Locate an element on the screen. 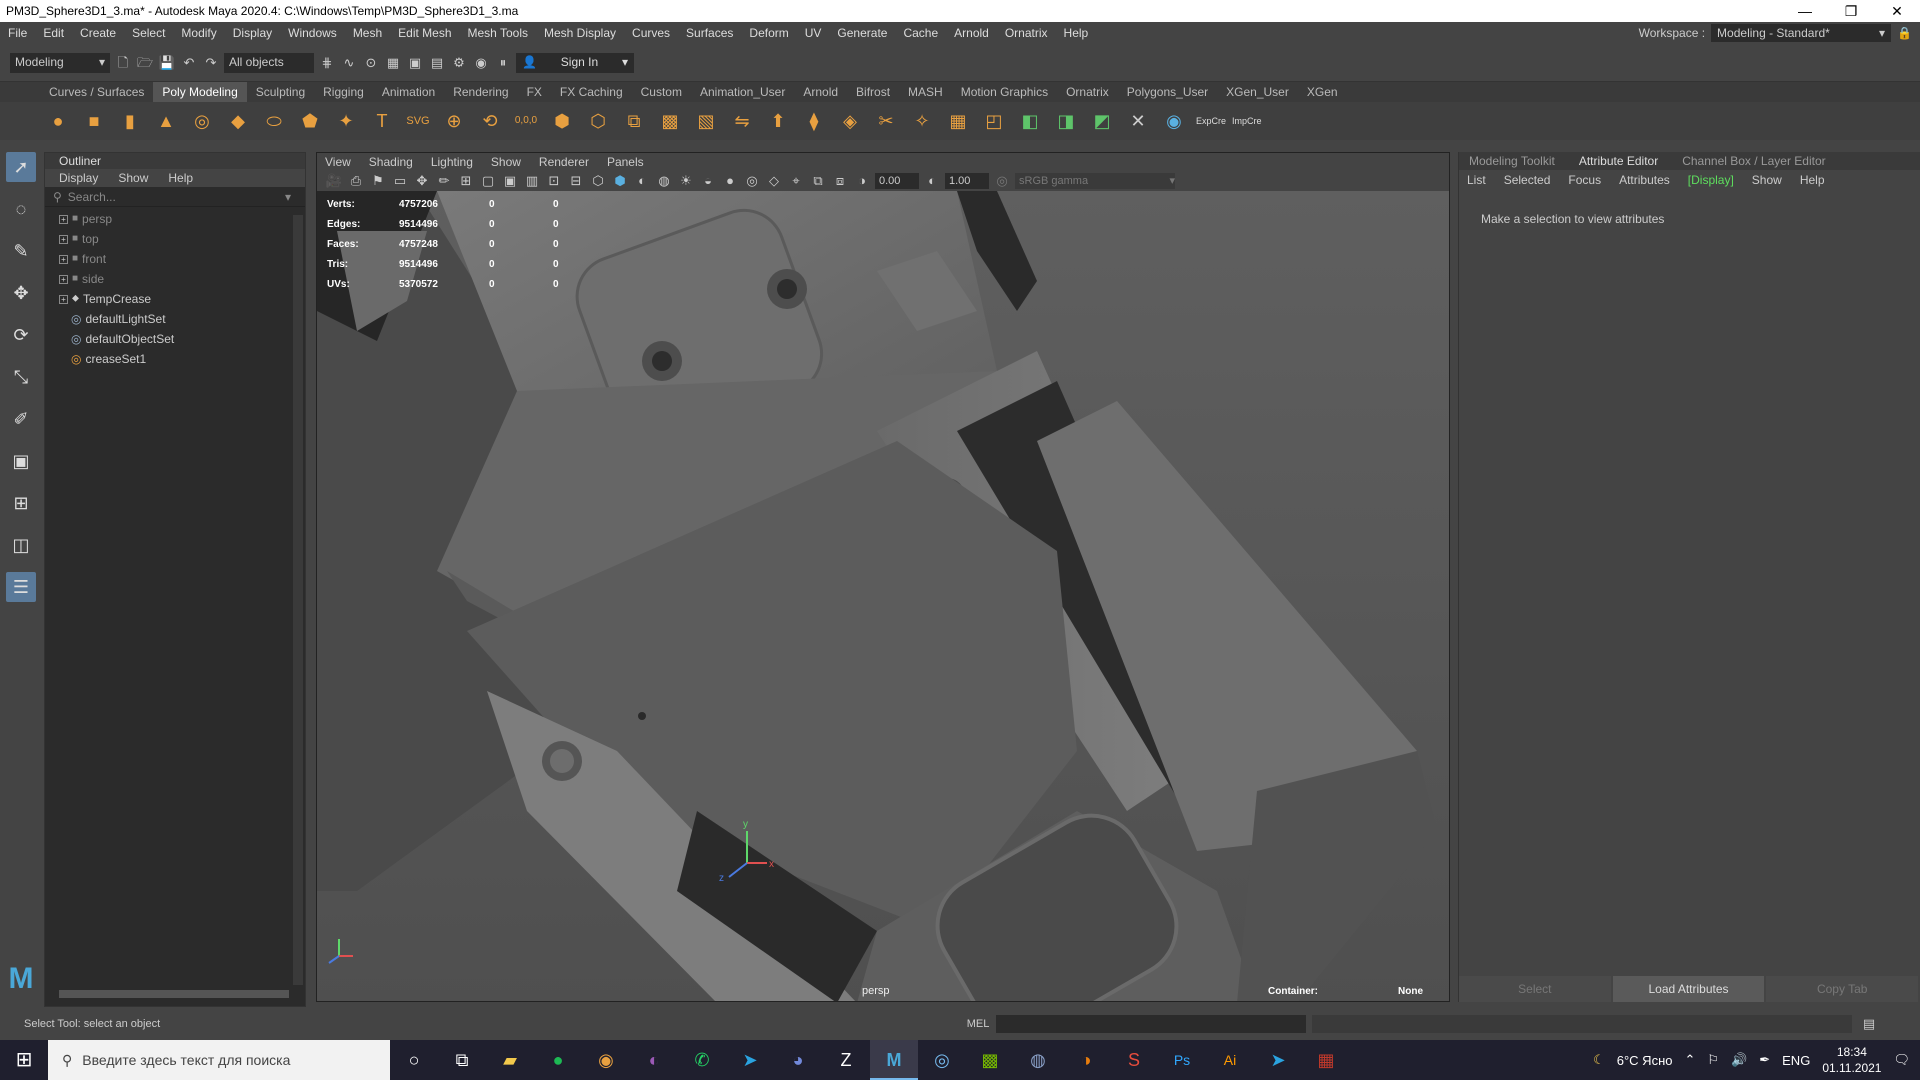  attr-menu-focus: Focus is located at coordinates (1584, 180).